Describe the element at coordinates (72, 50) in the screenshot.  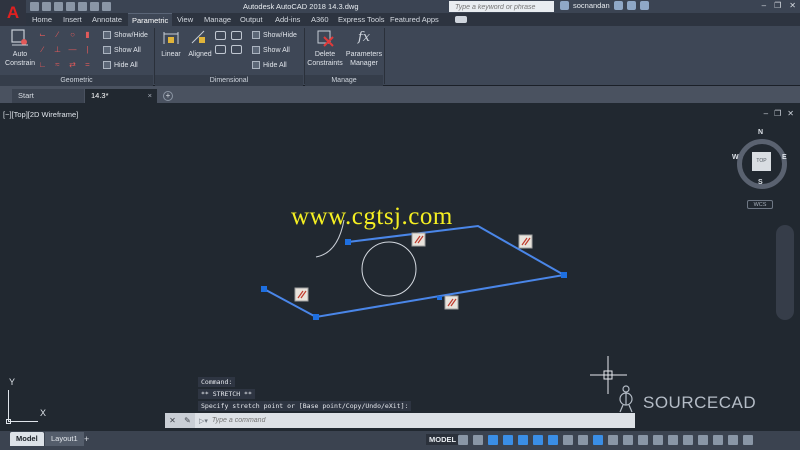
I see `horizontal-icon: —` at that location.